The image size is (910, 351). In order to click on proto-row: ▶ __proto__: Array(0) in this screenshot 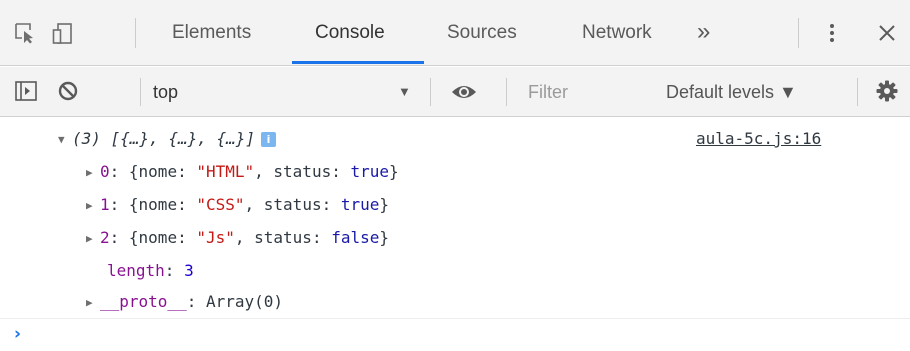, I will do `click(184, 302)`.